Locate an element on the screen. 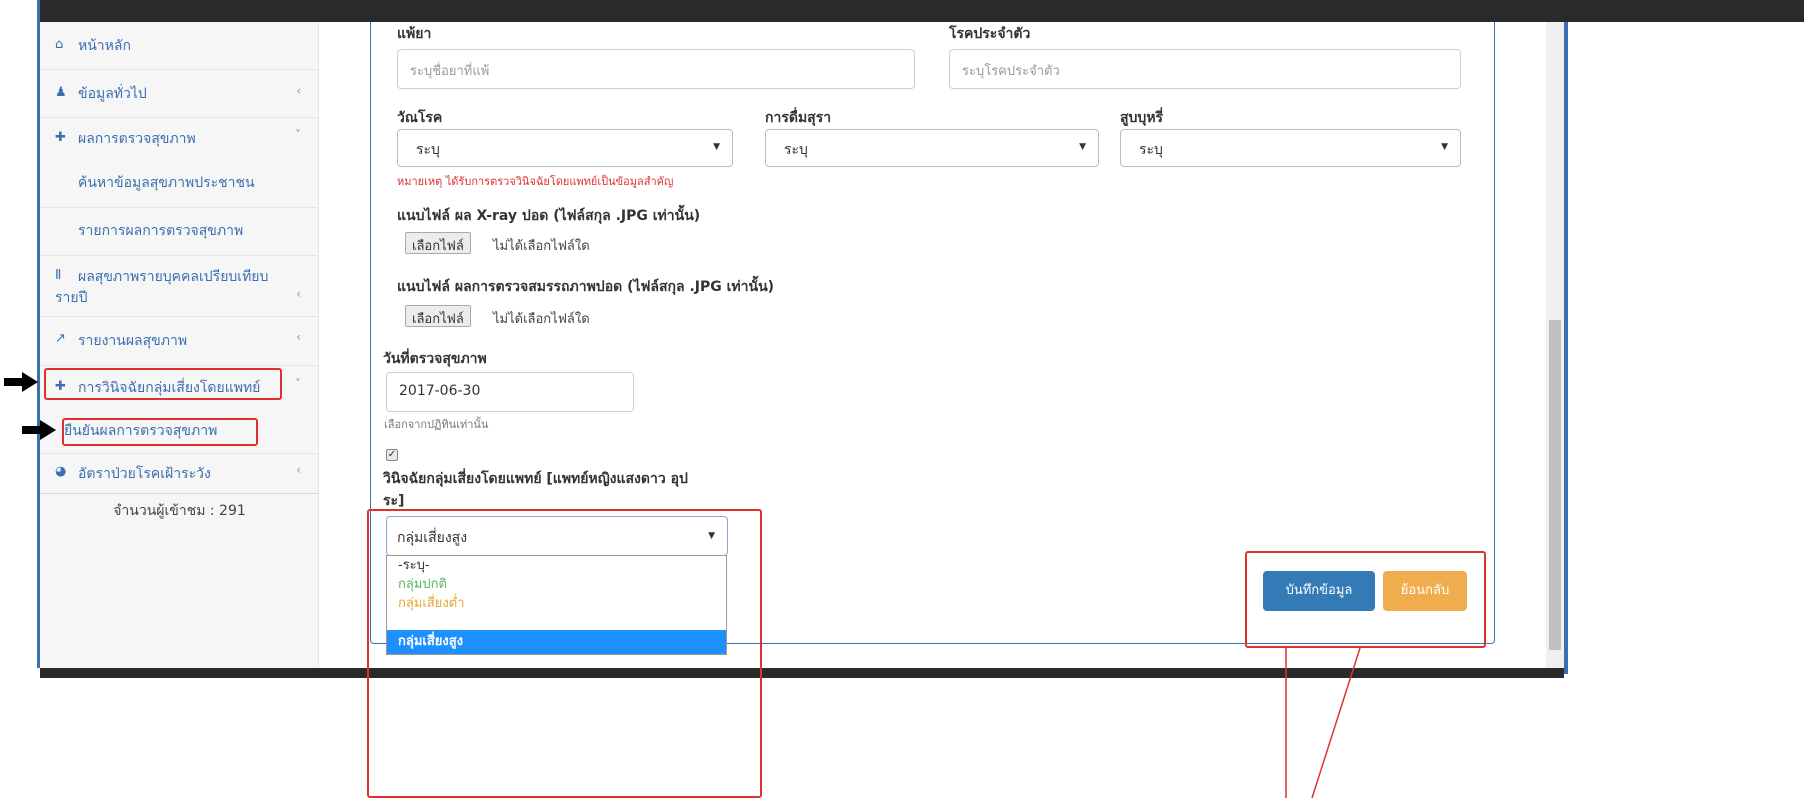 The height and width of the screenshot is (798, 1804). allergy-input: ระบุชื่อยาที่แพ้ is located at coordinates (656, 69).